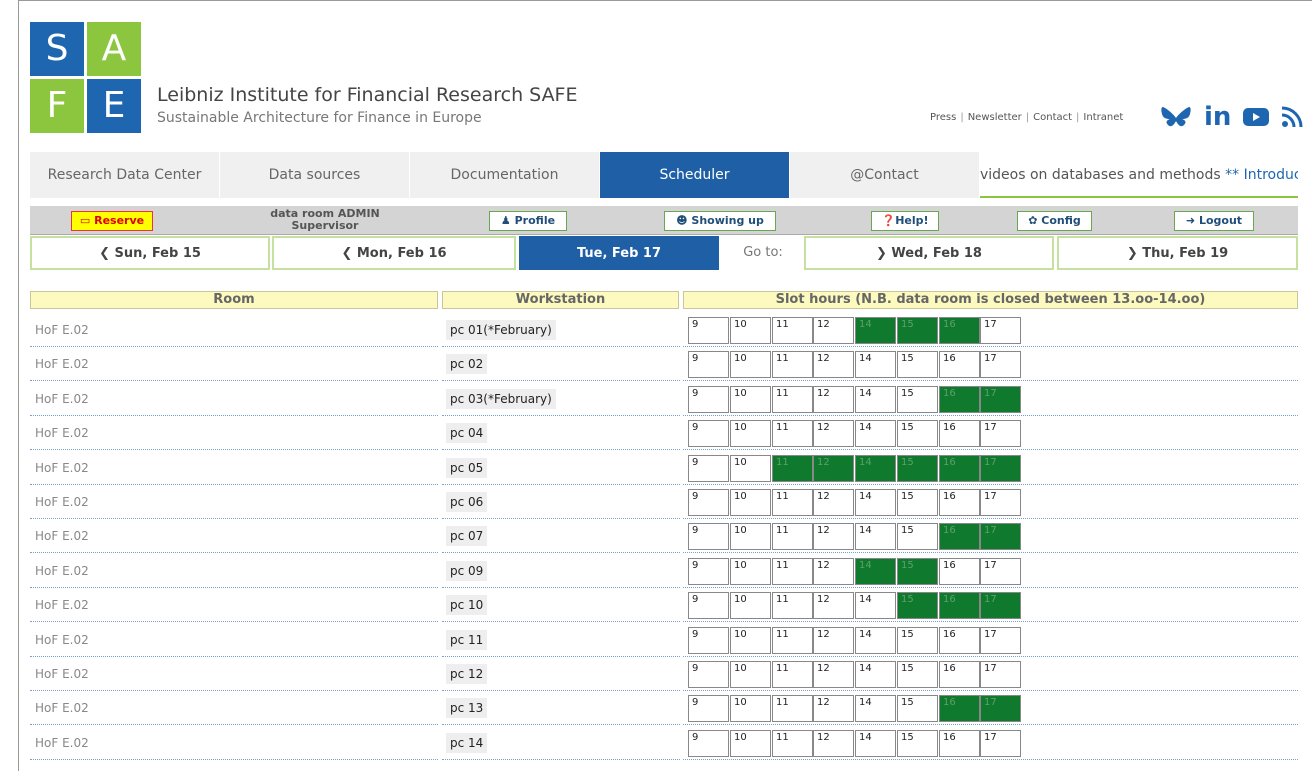 Image resolution: width=1312 pixels, height=771 pixels. Describe the element at coordinates (467, 433) in the screenshot. I see `workstation-name: pc 04` at that location.